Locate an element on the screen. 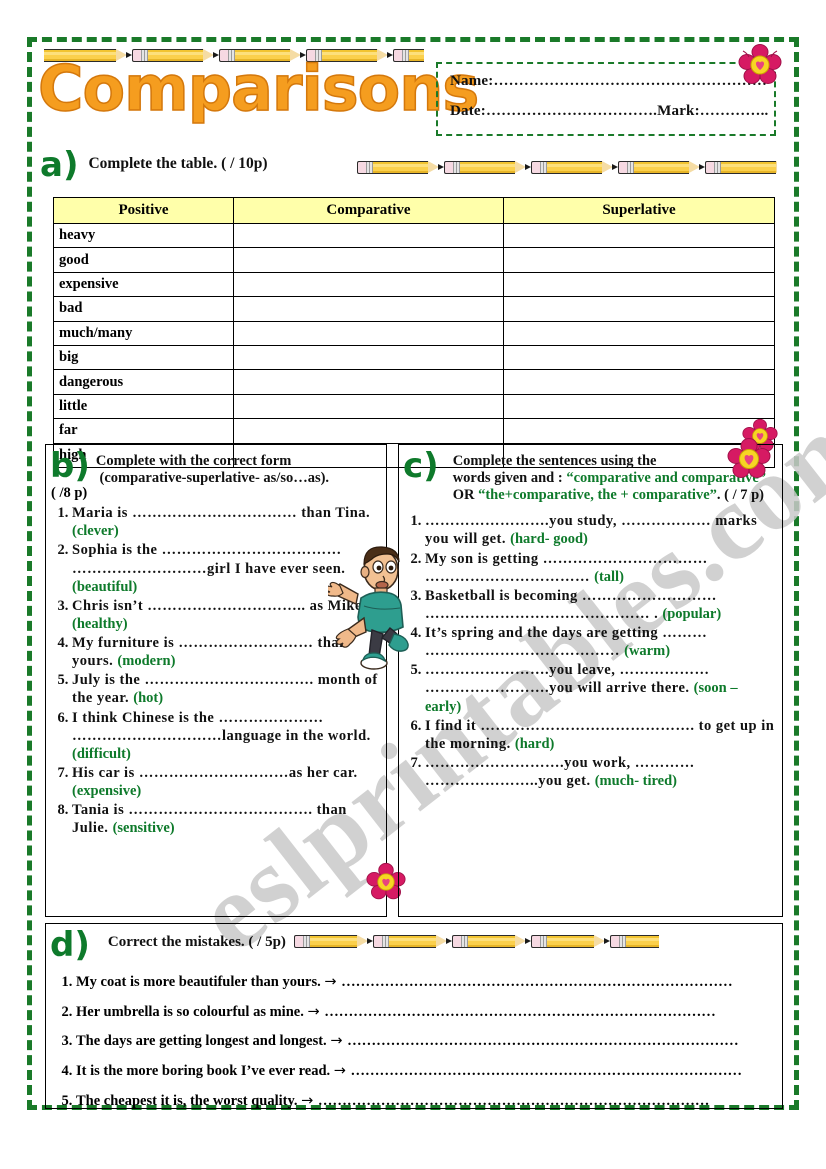 The image size is (826, 1169). table-row: far is located at coordinates (414, 431).